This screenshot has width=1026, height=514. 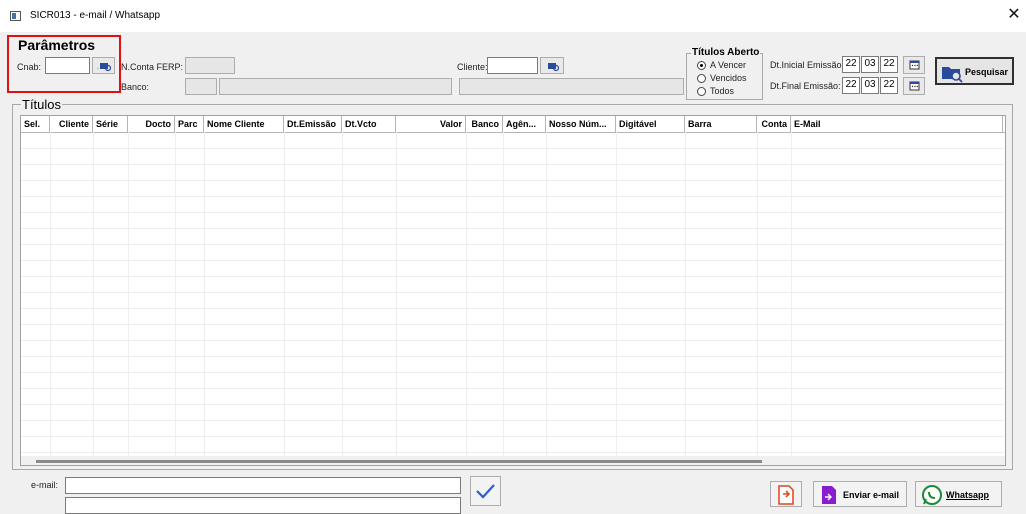 What do you see at coordinates (701, 78) in the screenshot?
I see `radio-vencidos-dot` at bounding box center [701, 78].